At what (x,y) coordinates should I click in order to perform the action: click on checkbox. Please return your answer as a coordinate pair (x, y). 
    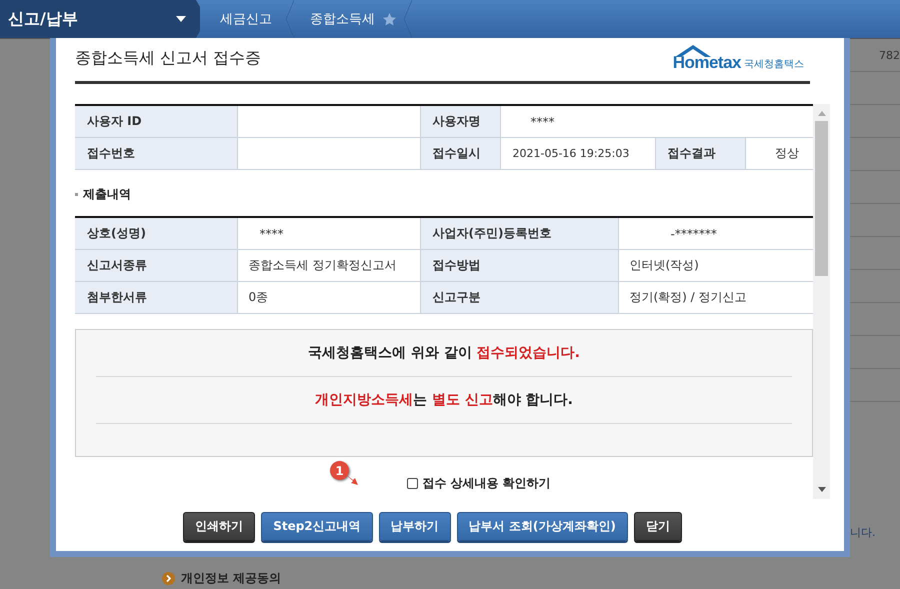
    Looking at the image, I should click on (412, 483).